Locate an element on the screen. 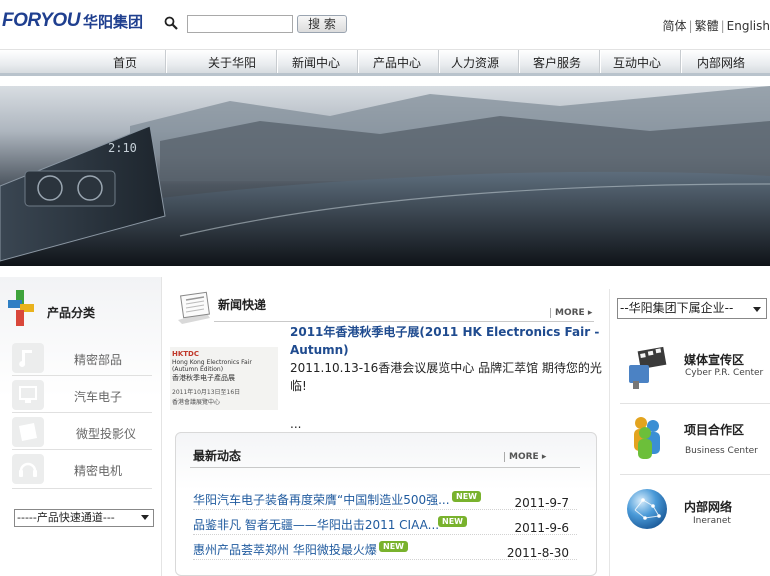 This screenshot has height=576, width=770. search-icon is located at coordinates (171, 23).